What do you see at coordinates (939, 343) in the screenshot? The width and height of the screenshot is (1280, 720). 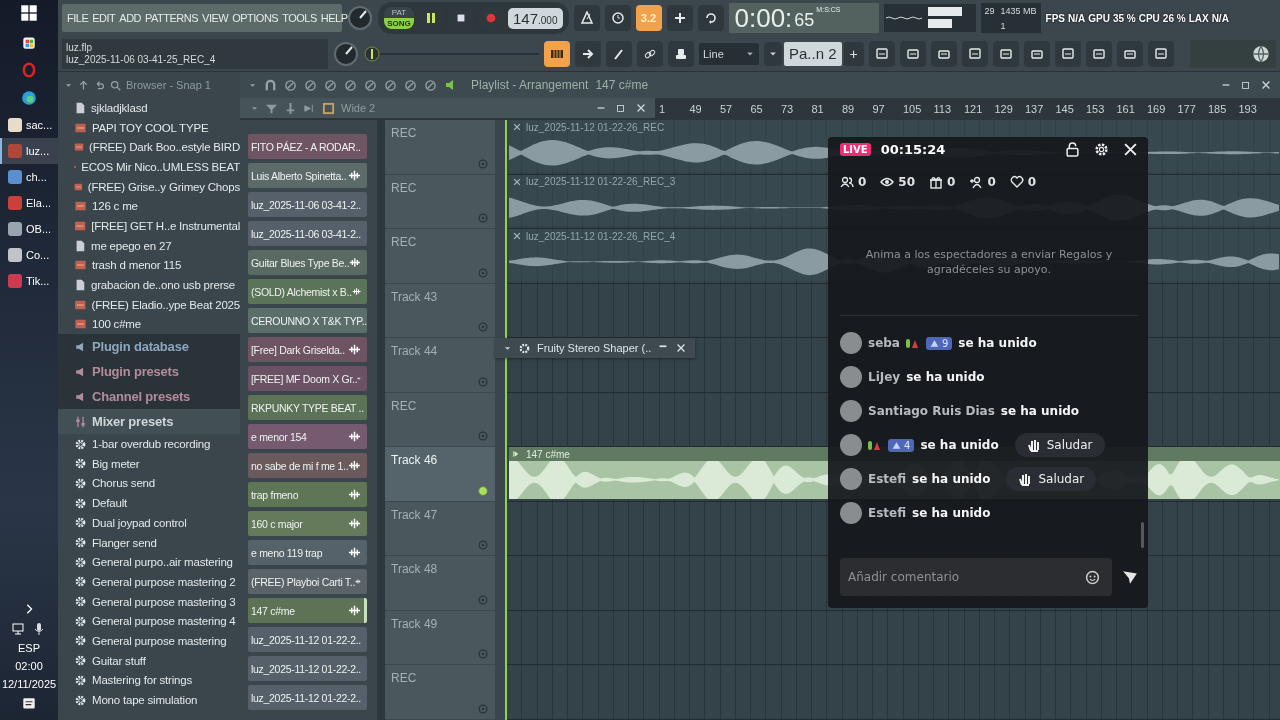 I see `level-badge: 9` at bounding box center [939, 343].